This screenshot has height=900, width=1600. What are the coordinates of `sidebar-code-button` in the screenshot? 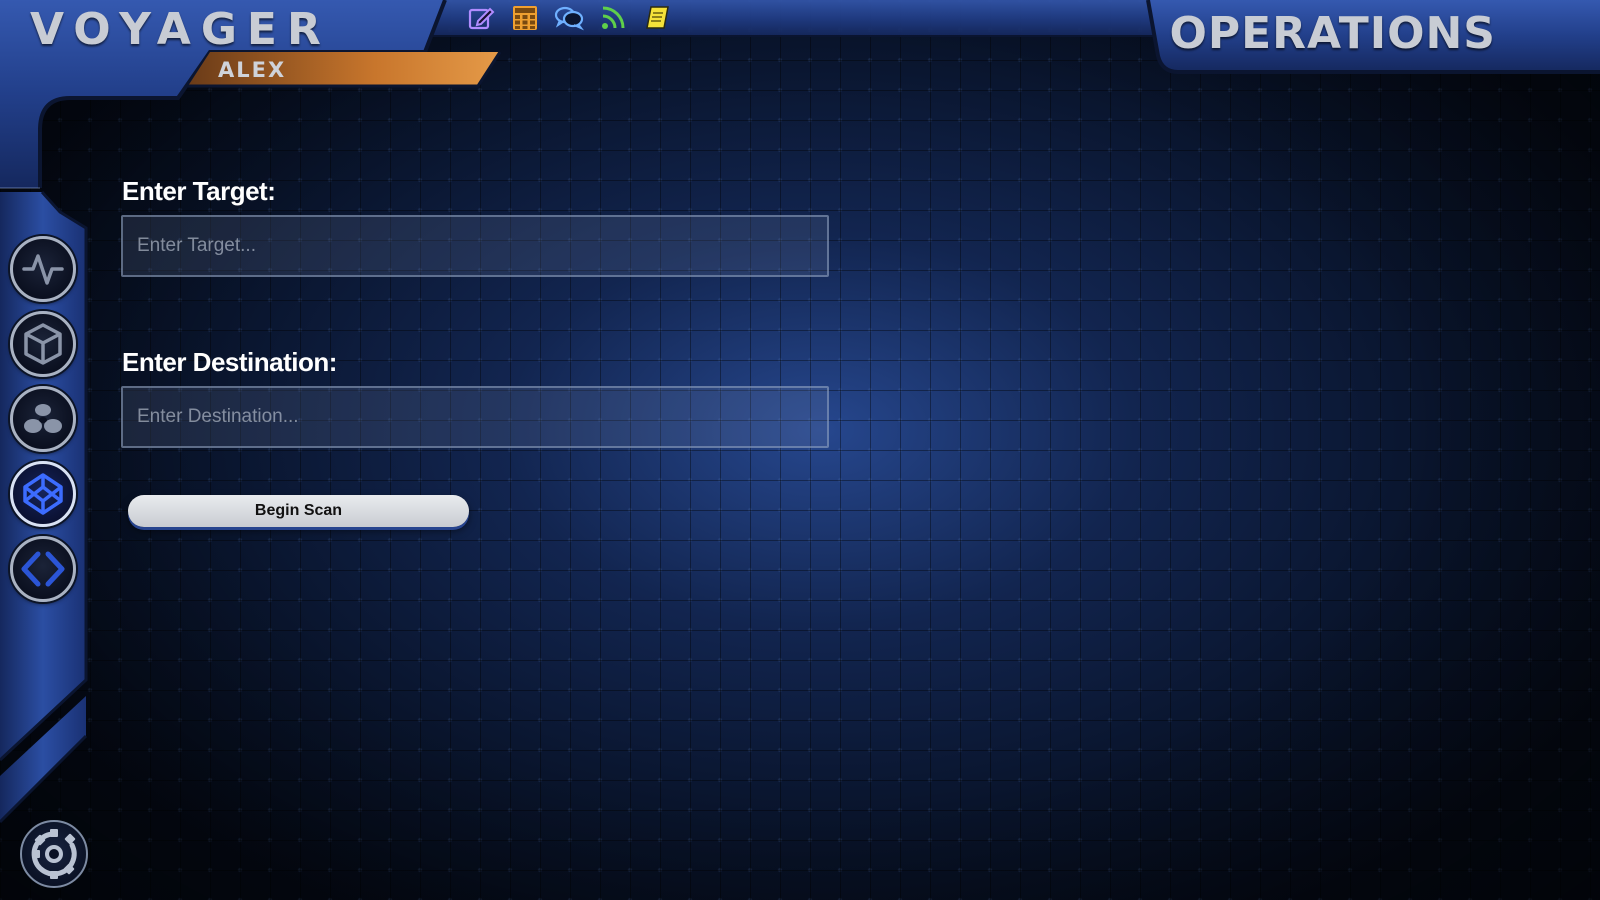 It's located at (43, 569).